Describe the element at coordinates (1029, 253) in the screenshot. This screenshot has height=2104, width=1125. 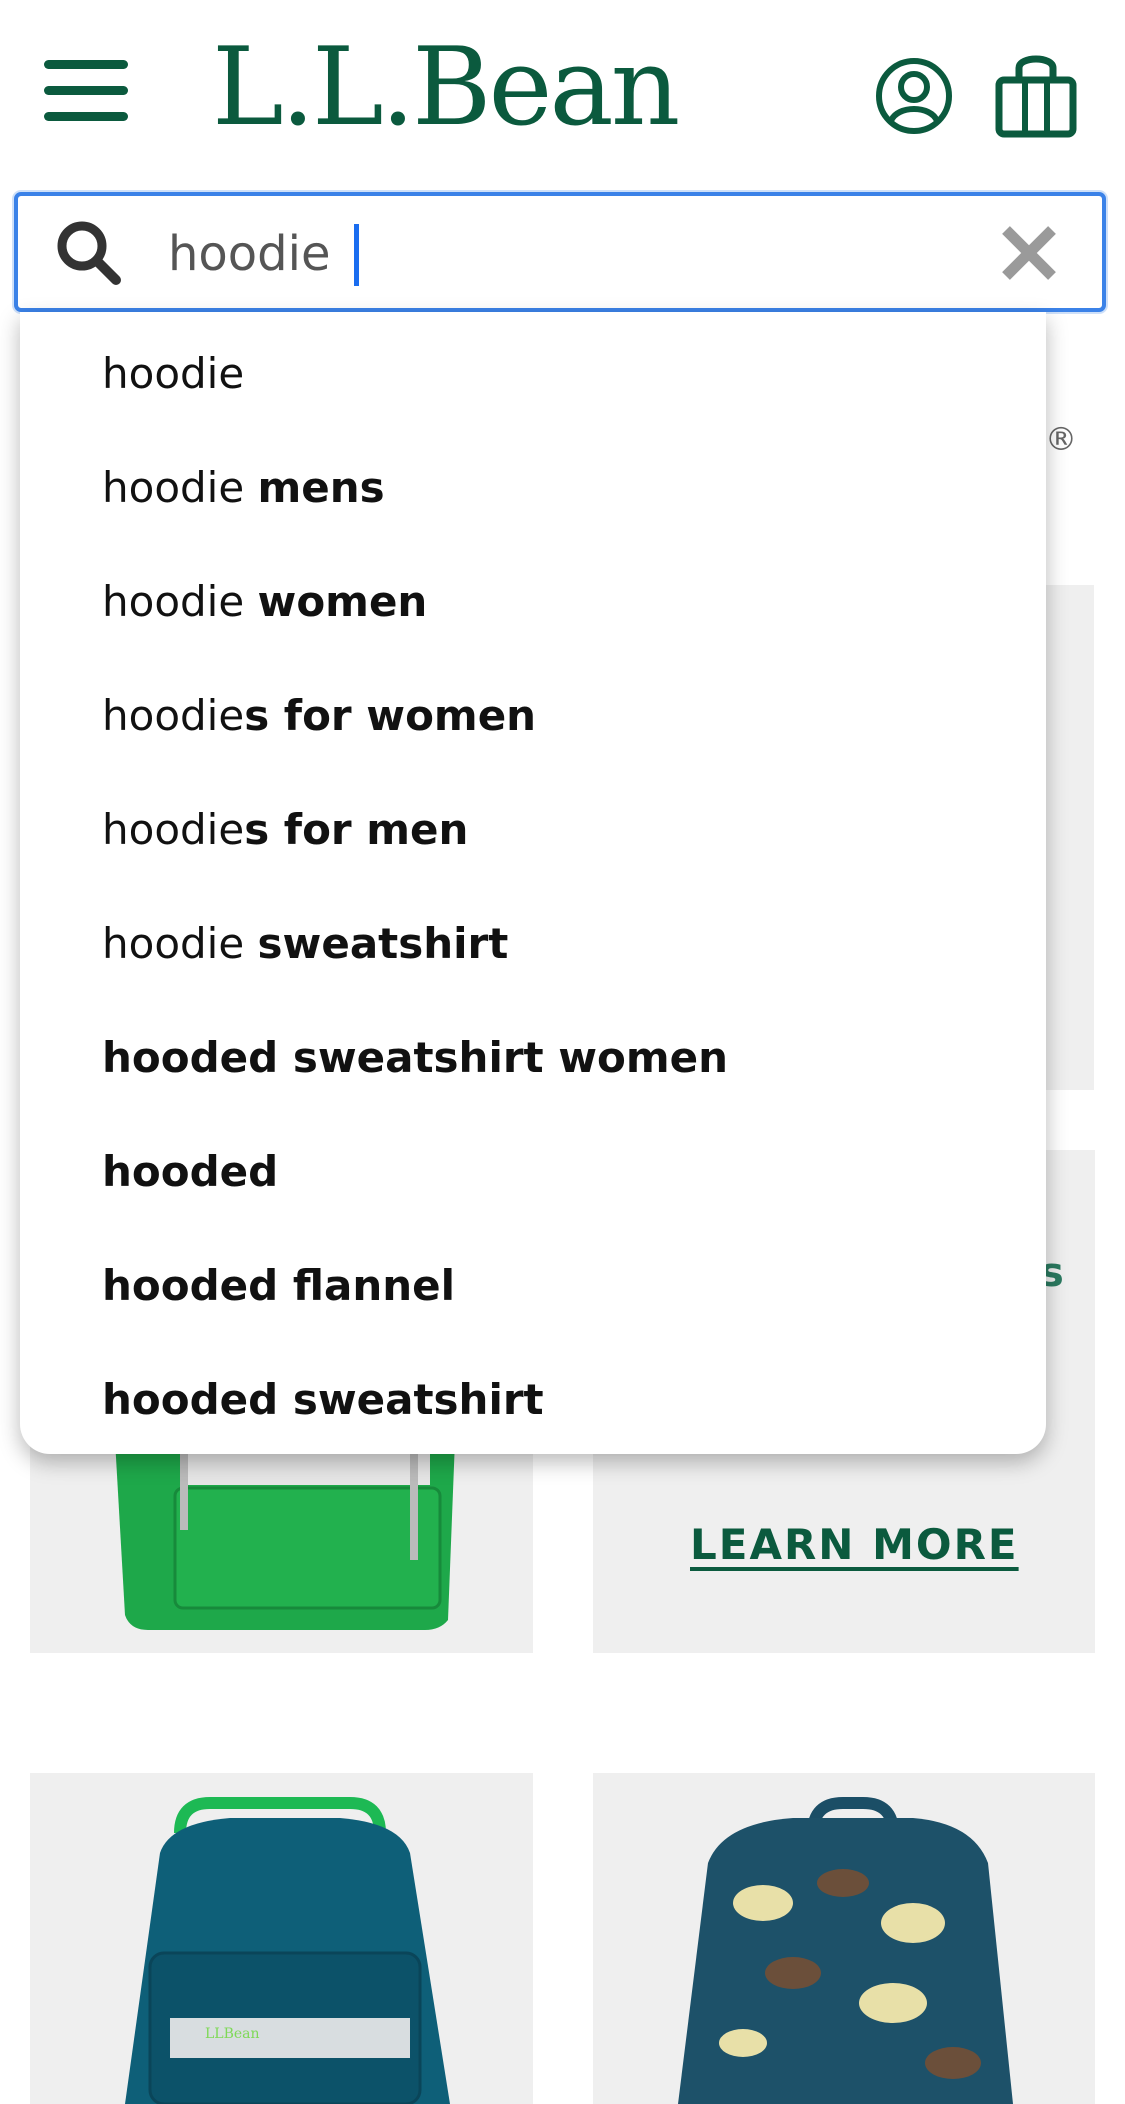
I see `clear-search-icon` at that location.